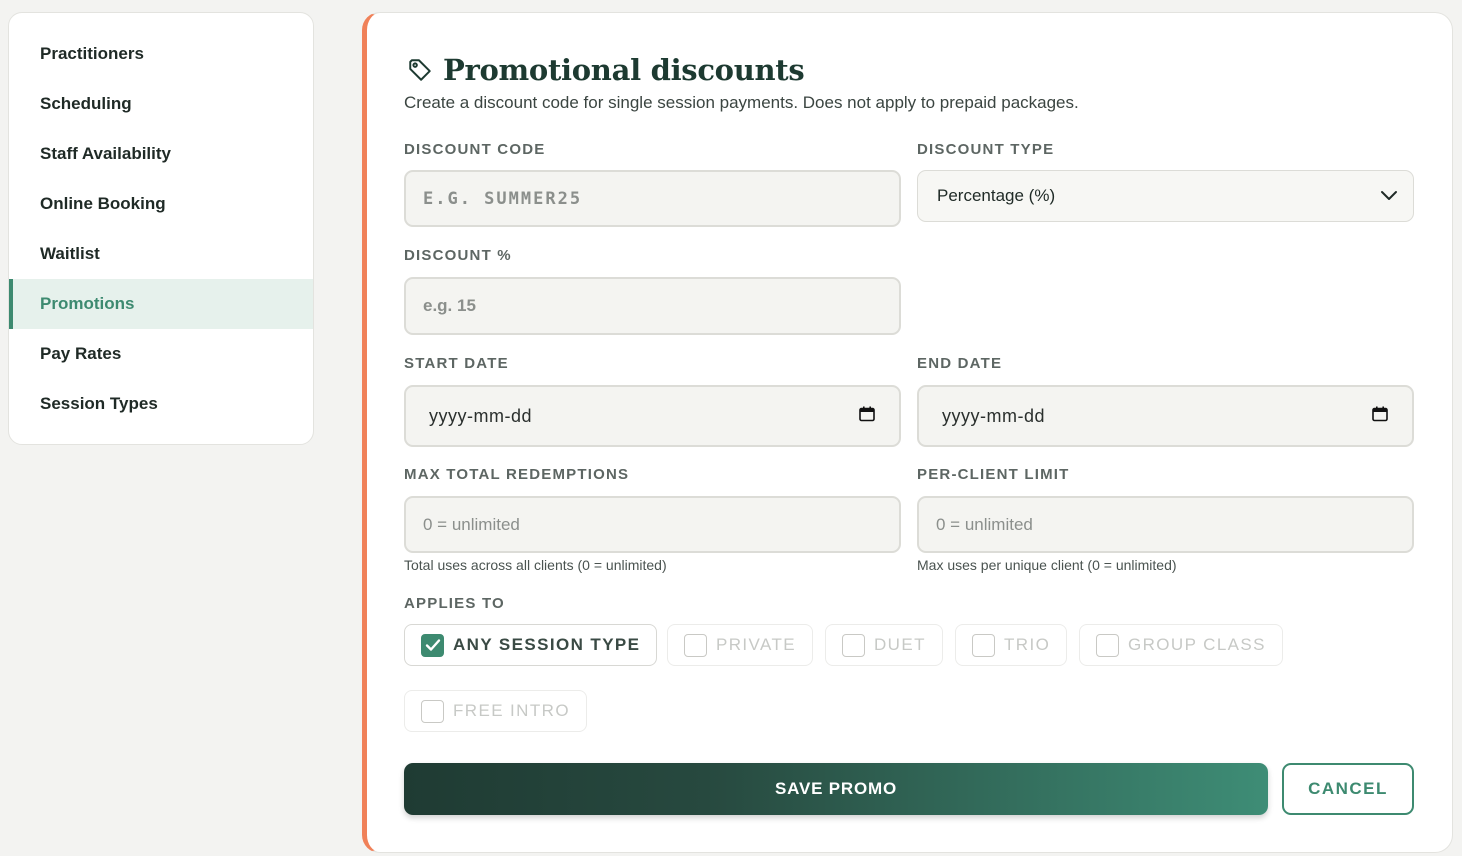  What do you see at coordinates (652, 524) in the screenshot?
I see `max-total-input: 0 = unlimited` at bounding box center [652, 524].